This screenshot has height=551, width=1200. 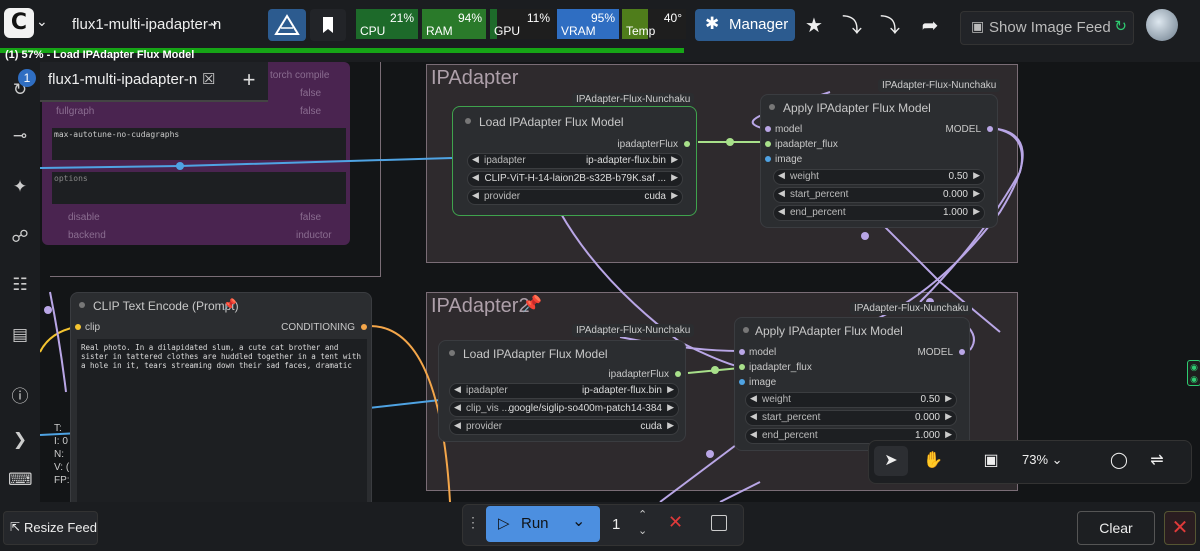 What do you see at coordinates (522, 24) in the screenshot?
I see `gpu-meter: 11% GPU` at bounding box center [522, 24].